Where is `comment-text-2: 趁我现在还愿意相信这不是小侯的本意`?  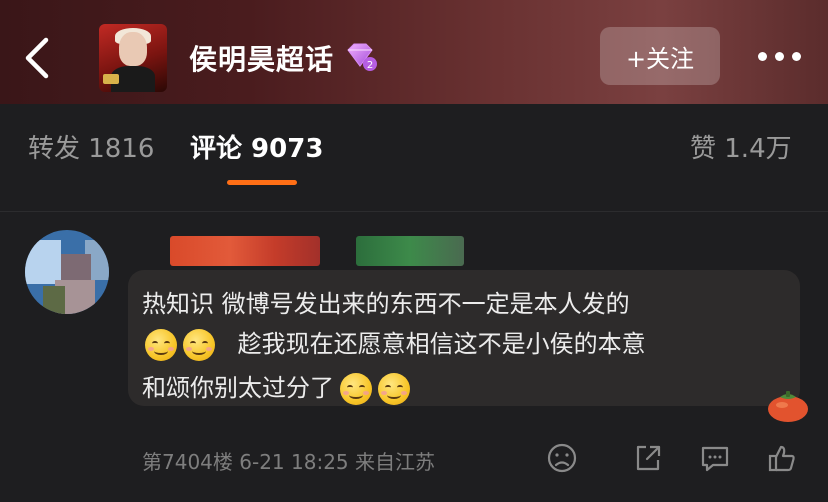
comment-text-2: 趁我现在还愿意相信这不是小侯的本意 is located at coordinates (441, 344).